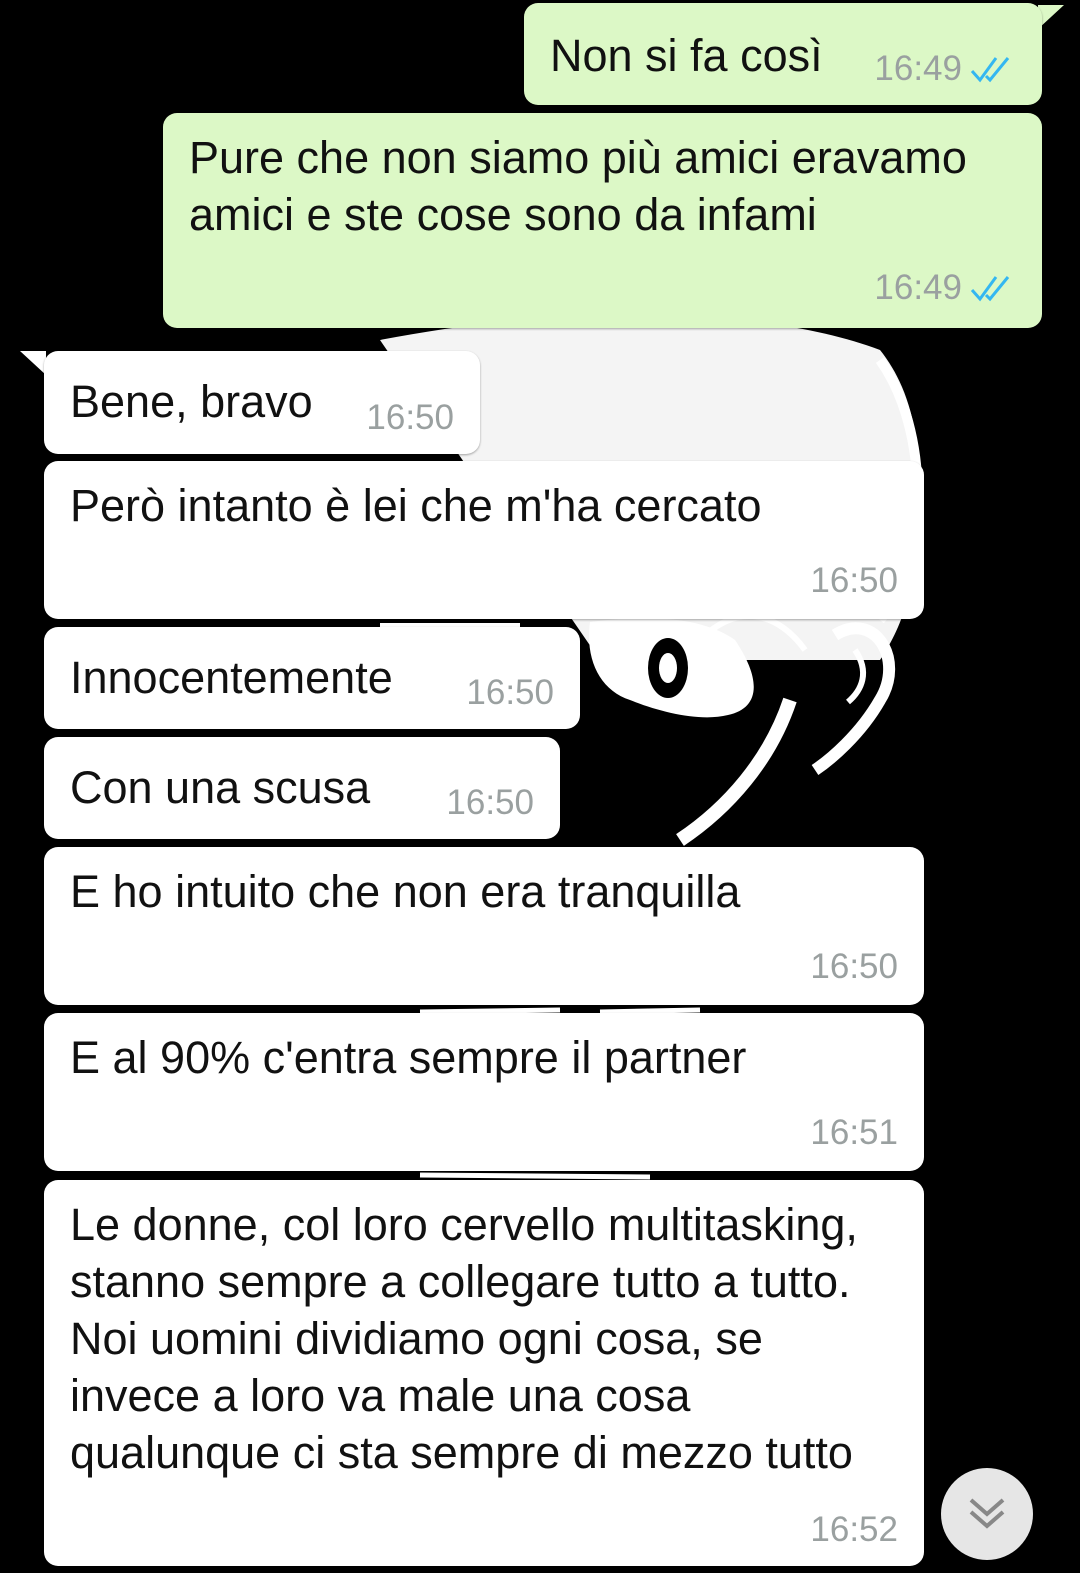 This screenshot has height=1573, width=1080. Describe the element at coordinates (408, 1057) in the screenshot. I see `message-text: E al 90% c'entra sempre il partner` at that location.